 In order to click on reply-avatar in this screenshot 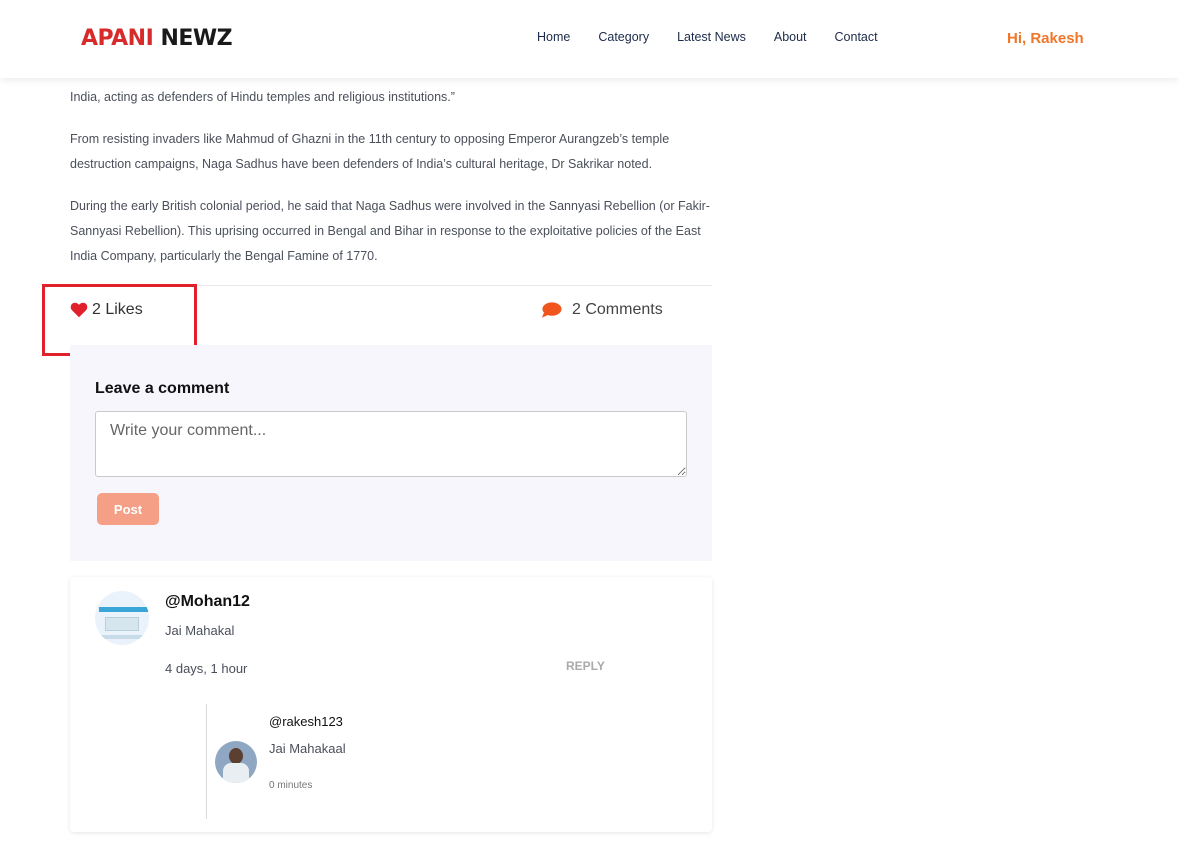, I will do `click(236, 762)`.